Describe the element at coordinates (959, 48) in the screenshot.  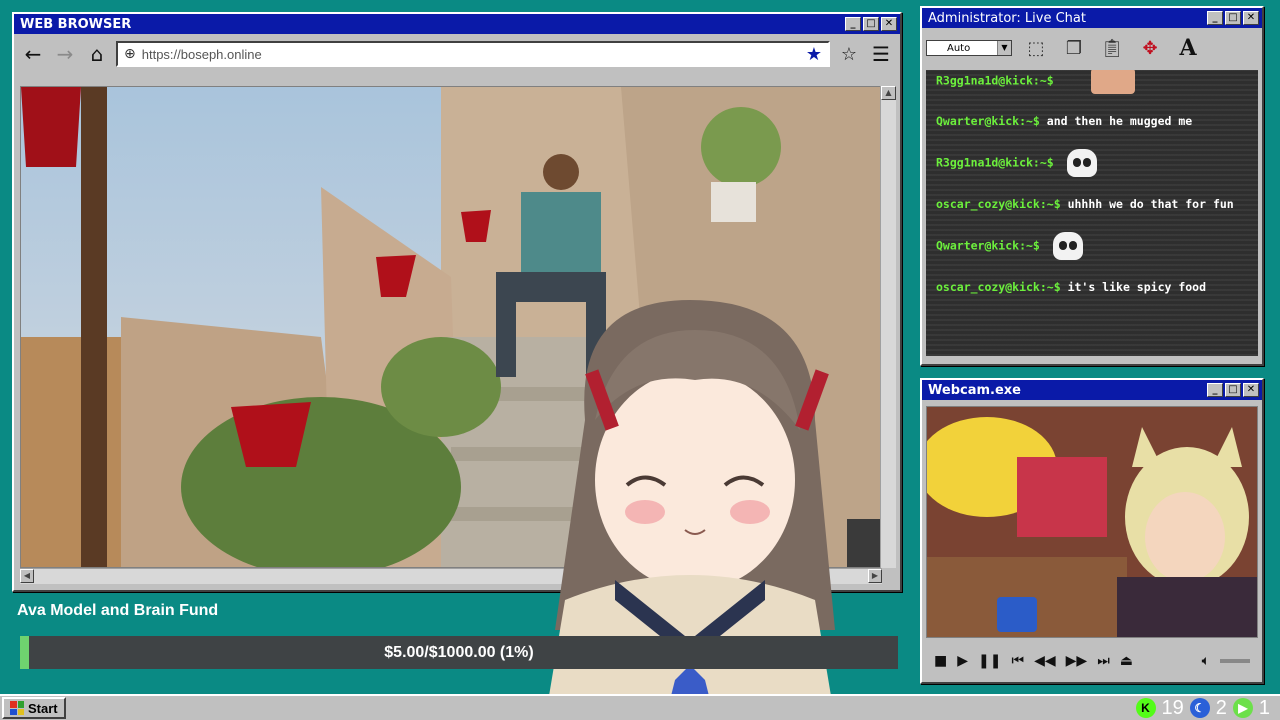
I see `font-size-value: Auto` at that location.